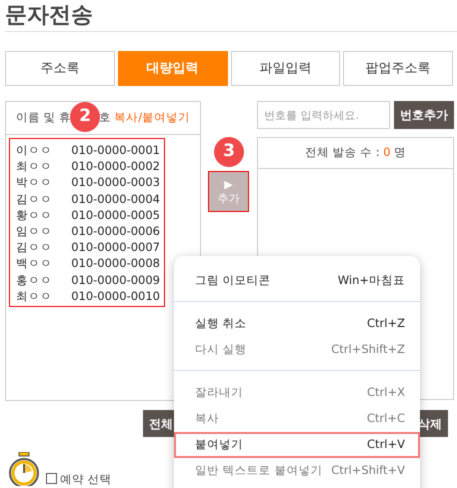  Describe the element at coordinates (34, 214) in the screenshot. I see `entry-name: 황ㅇㅇ` at that location.